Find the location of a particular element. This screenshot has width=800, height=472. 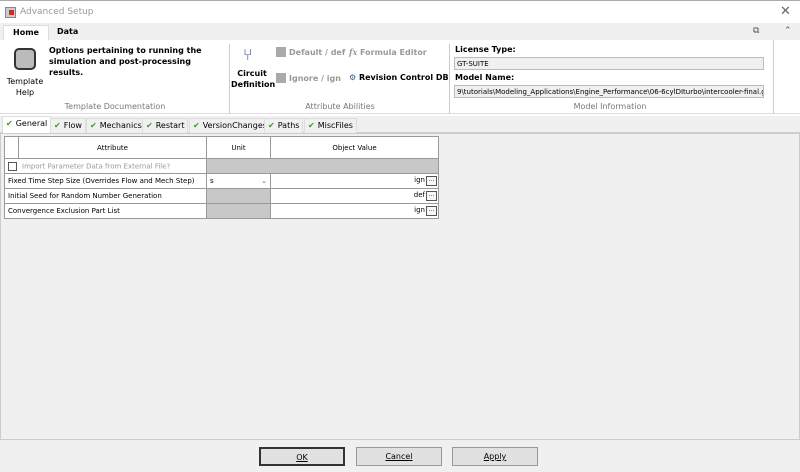

window-title: Advanced Setup is located at coordinates (57, 12).